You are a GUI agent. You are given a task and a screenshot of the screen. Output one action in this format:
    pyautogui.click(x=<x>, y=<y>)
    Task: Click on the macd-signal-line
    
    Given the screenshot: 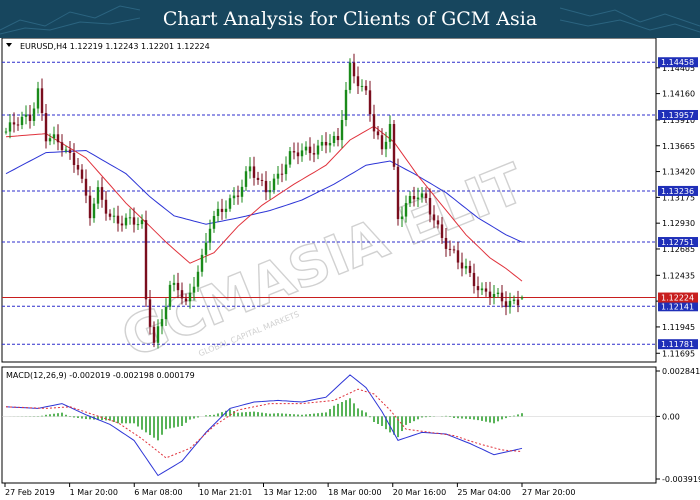 What is the action you would take?
    pyautogui.click(x=264, y=423)
    